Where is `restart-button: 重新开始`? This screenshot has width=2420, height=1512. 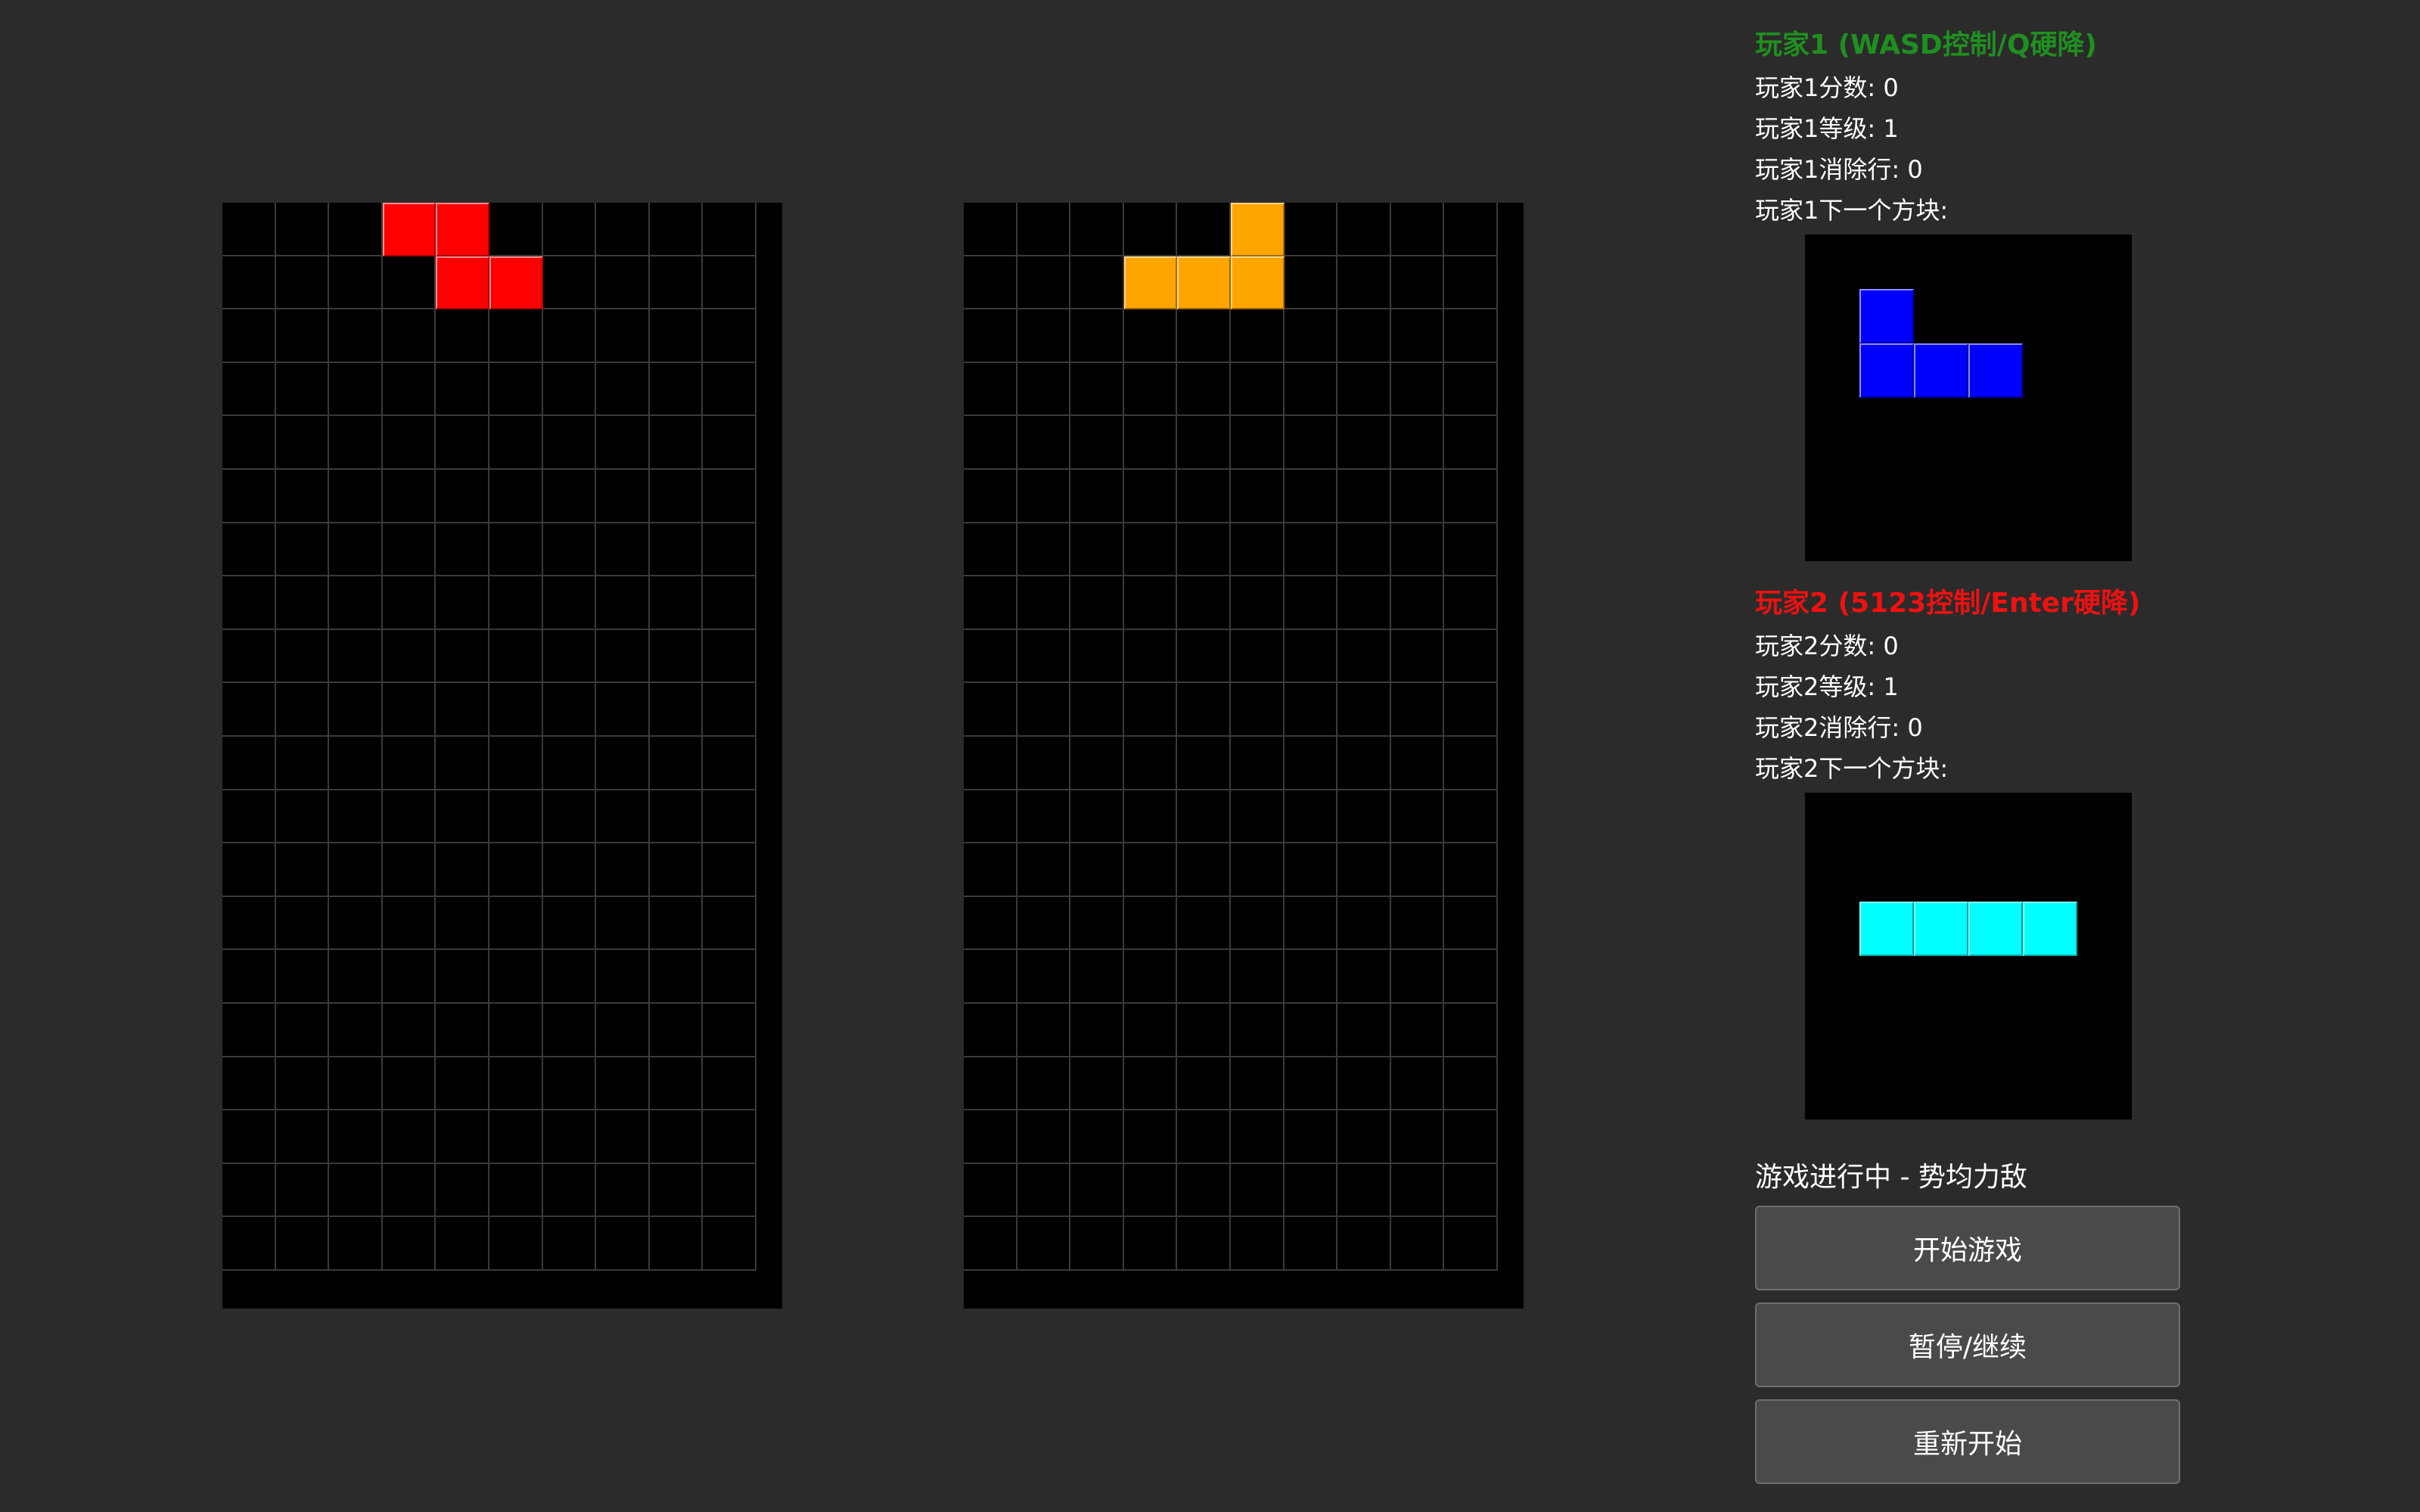
restart-button: 重新开始 is located at coordinates (1967, 1441).